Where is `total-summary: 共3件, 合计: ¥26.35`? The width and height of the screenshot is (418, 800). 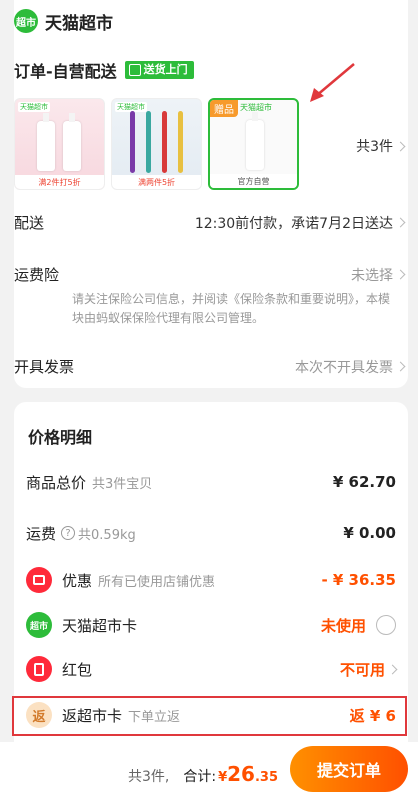
total-summary: 共3件, 合计: ¥26.35 is located at coordinates (203, 774).